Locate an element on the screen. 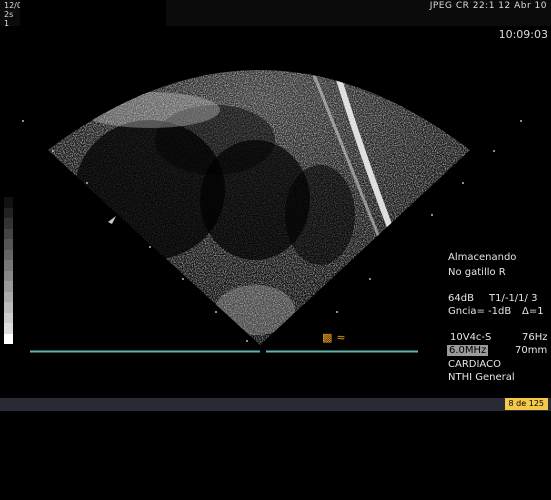  persistence-readout: T1/-1/1/ 3 is located at coordinates (513, 298).